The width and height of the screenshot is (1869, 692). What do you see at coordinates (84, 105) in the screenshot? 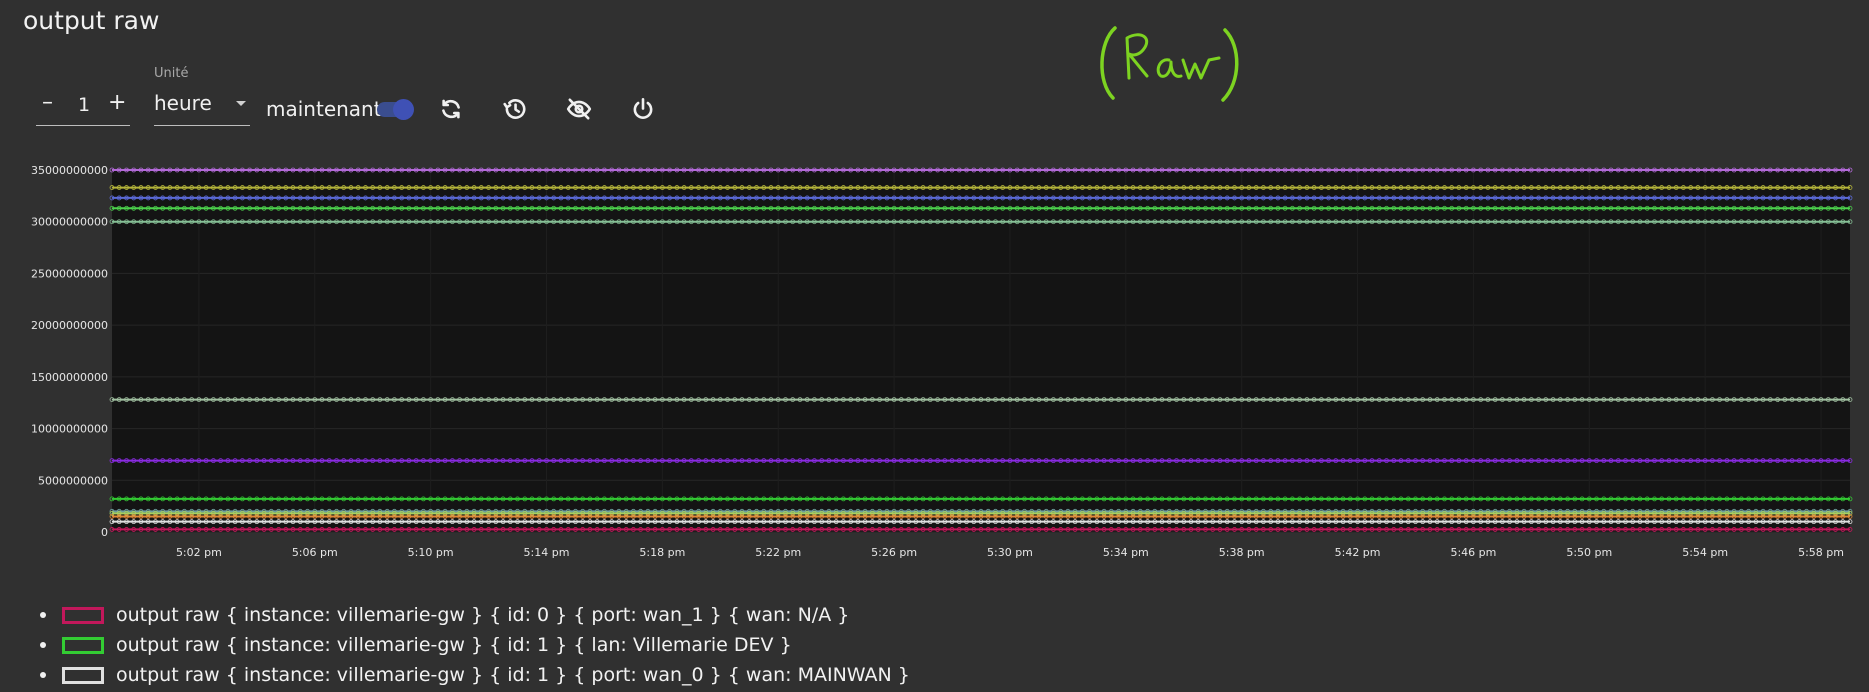
I see `interval-value: 1` at bounding box center [84, 105].